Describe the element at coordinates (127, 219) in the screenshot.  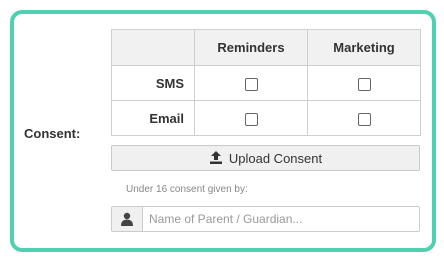
I see `user-icon` at that location.